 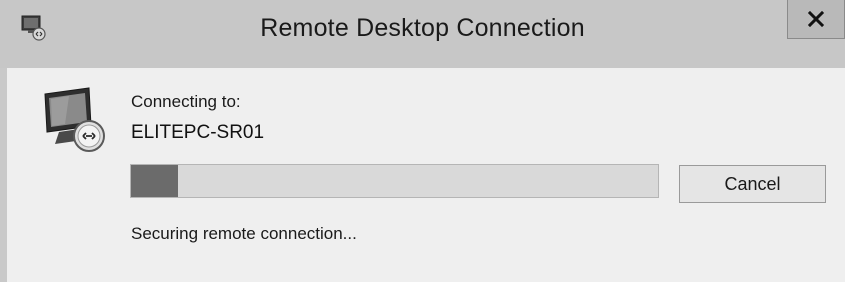 What do you see at coordinates (186, 101) in the screenshot?
I see `connecting-label: Connecting to:` at bounding box center [186, 101].